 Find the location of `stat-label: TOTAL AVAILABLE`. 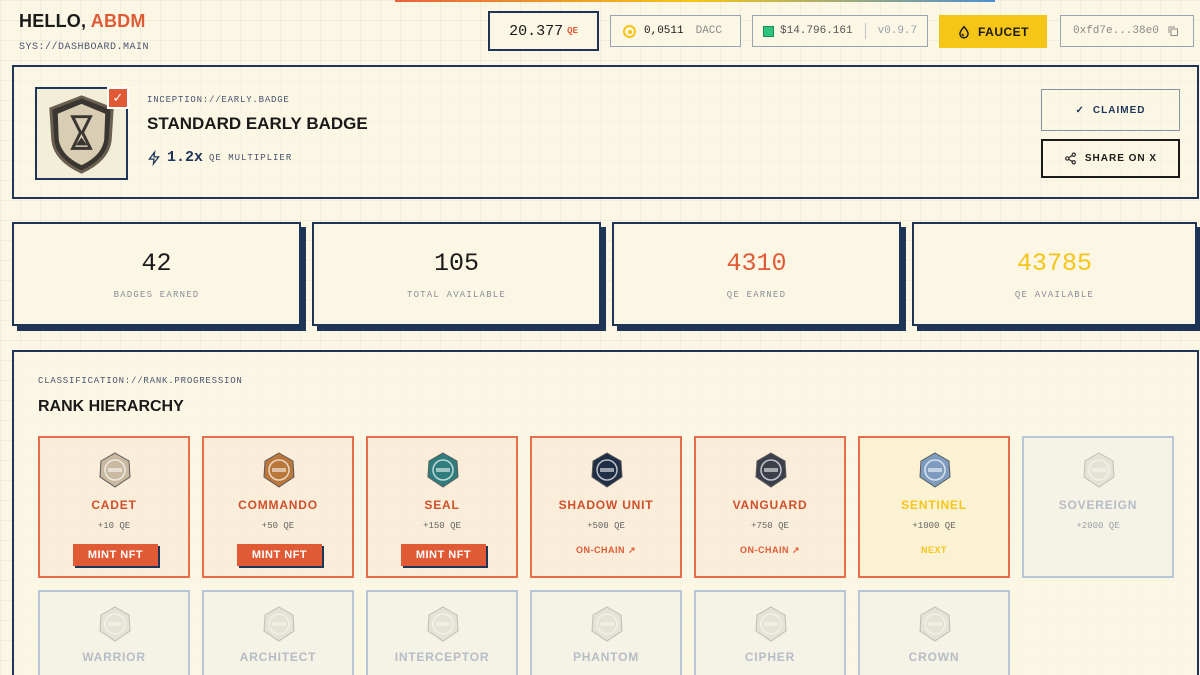

stat-label: TOTAL AVAILABLE is located at coordinates (456, 295).